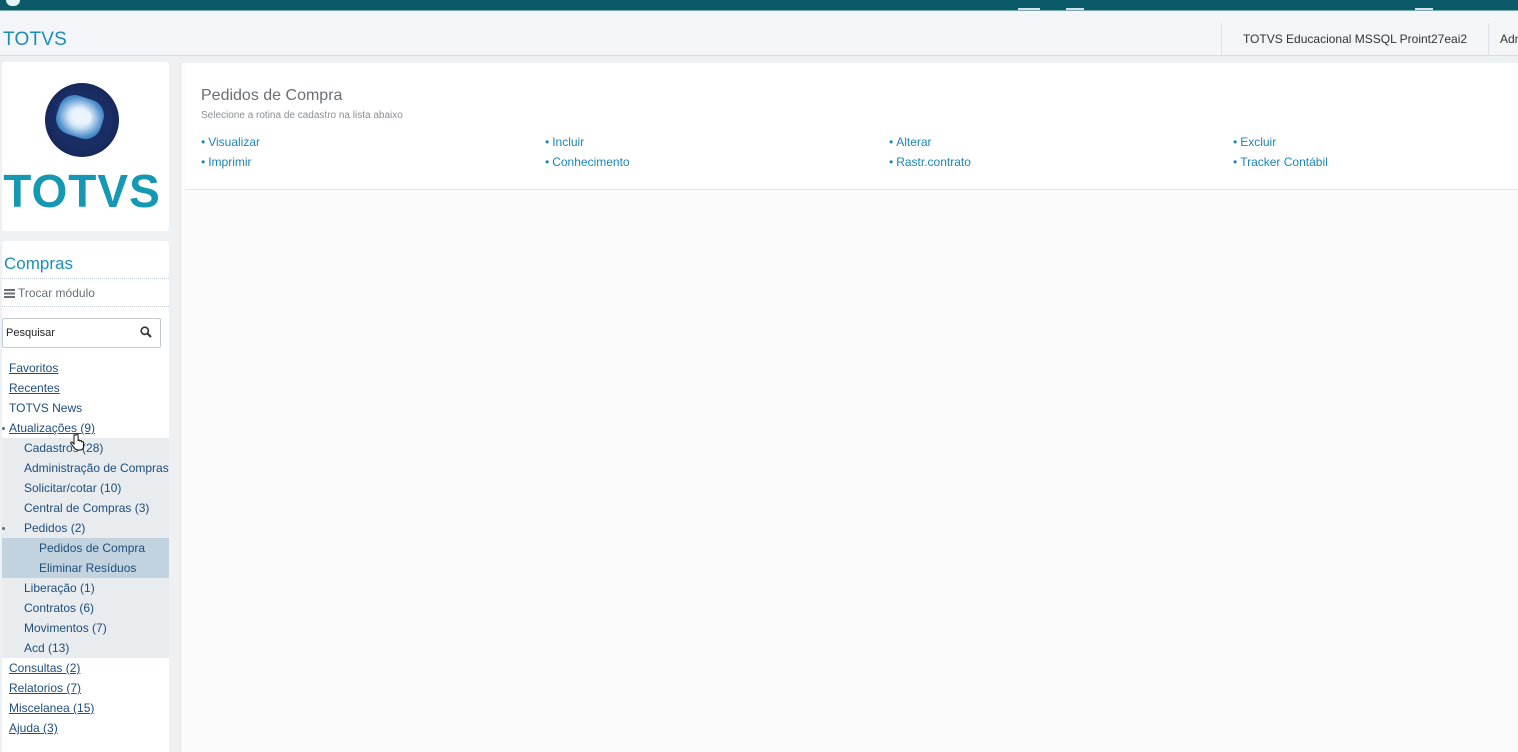 The height and width of the screenshot is (752, 1518). What do you see at coordinates (85, 668) in the screenshot?
I see `menu-item-consultas: Consultas (2)` at bounding box center [85, 668].